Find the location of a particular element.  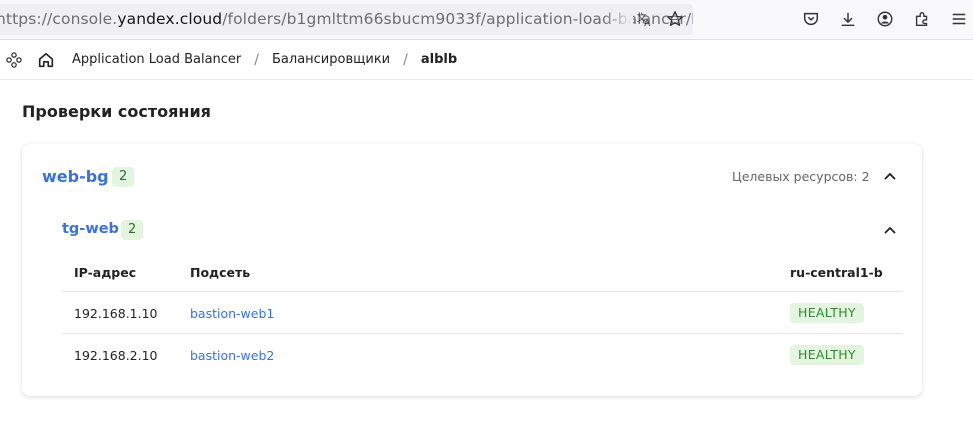

account-icon is located at coordinates (885, 19).